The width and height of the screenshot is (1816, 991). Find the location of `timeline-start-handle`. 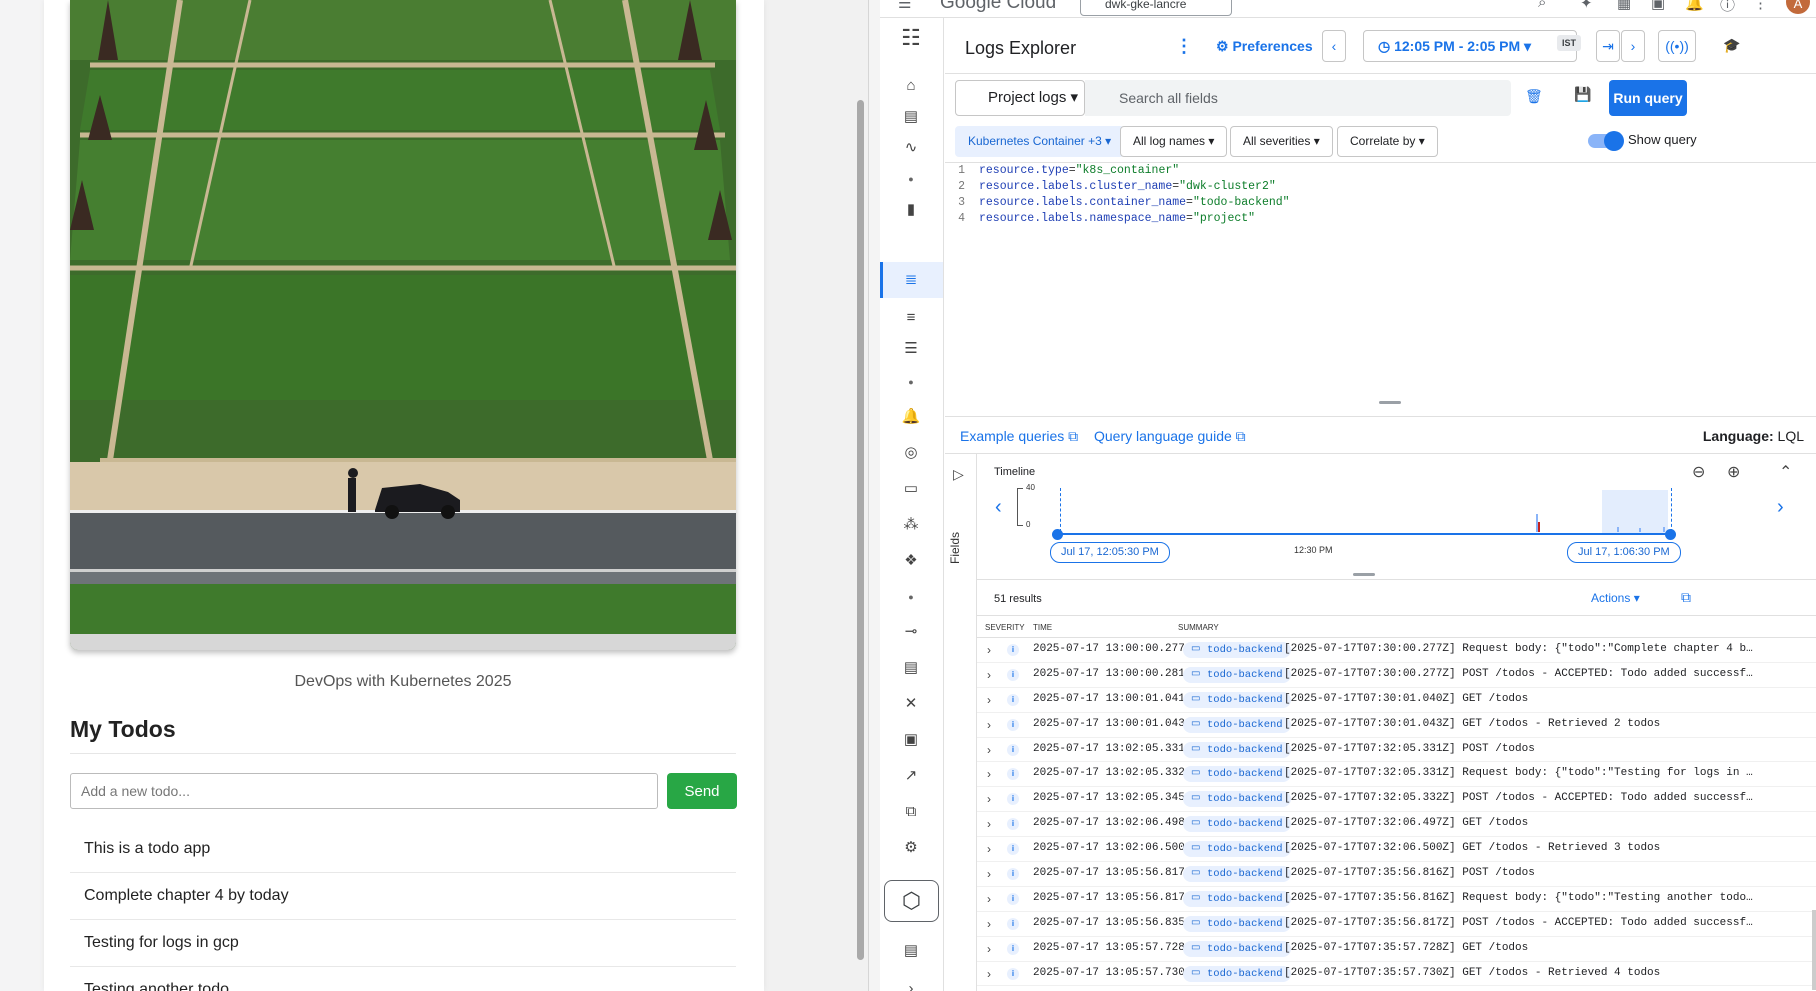

timeline-start-handle is located at coordinates (1057, 534).